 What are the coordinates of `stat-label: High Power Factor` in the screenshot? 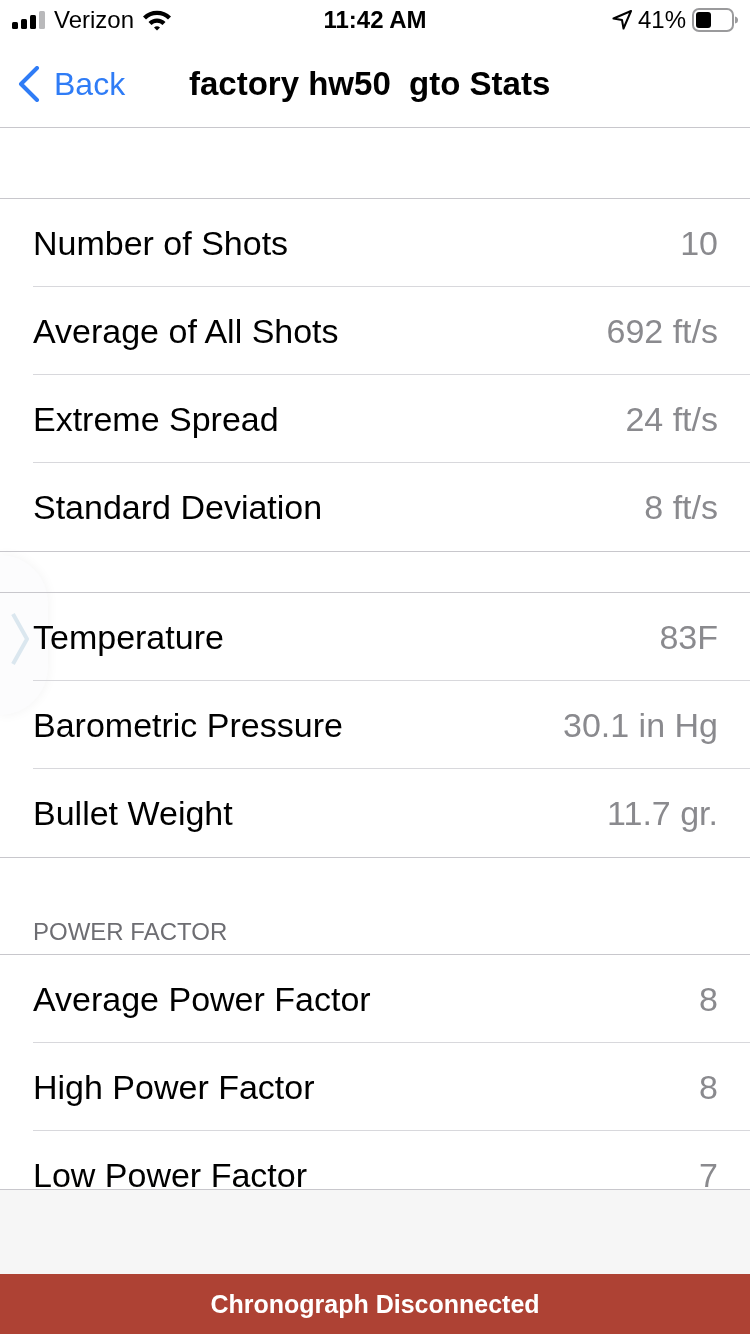 It's located at (174, 1086).